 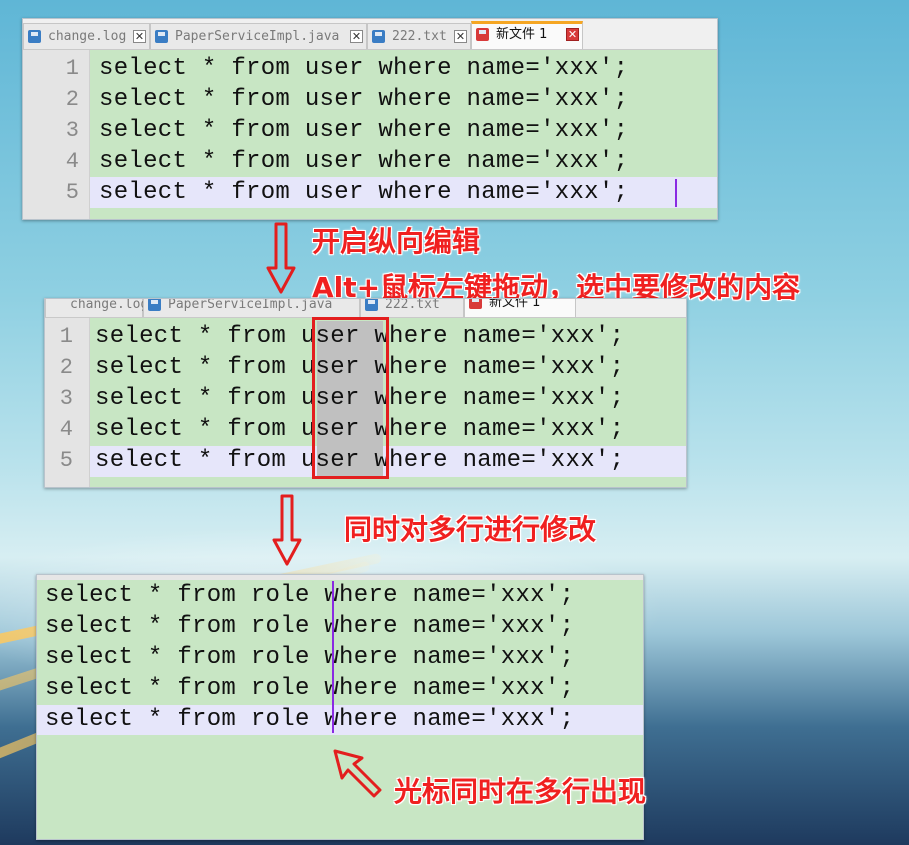 I want to click on tab-paperserviceimpl: PaperServiceImpl.java, so click(x=251, y=307).